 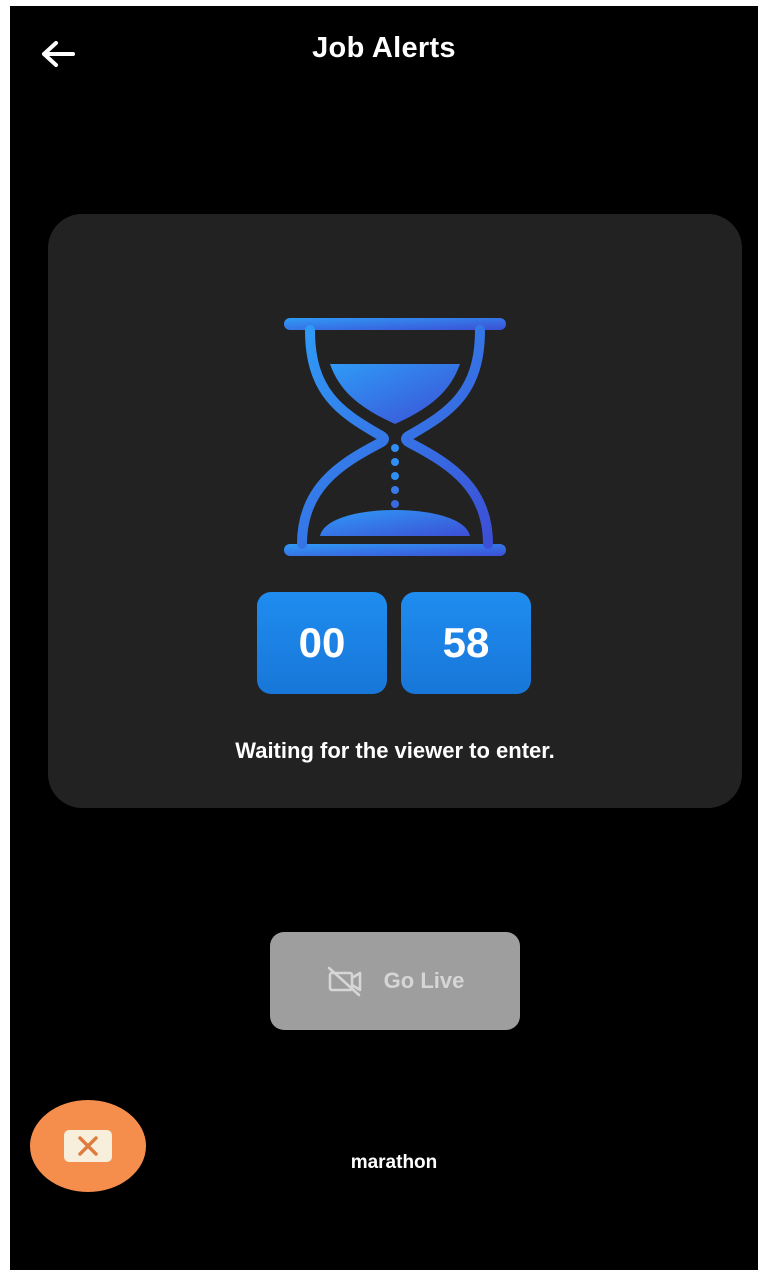 What do you see at coordinates (384, 48) in the screenshot?
I see `page-title: Job Alerts` at bounding box center [384, 48].